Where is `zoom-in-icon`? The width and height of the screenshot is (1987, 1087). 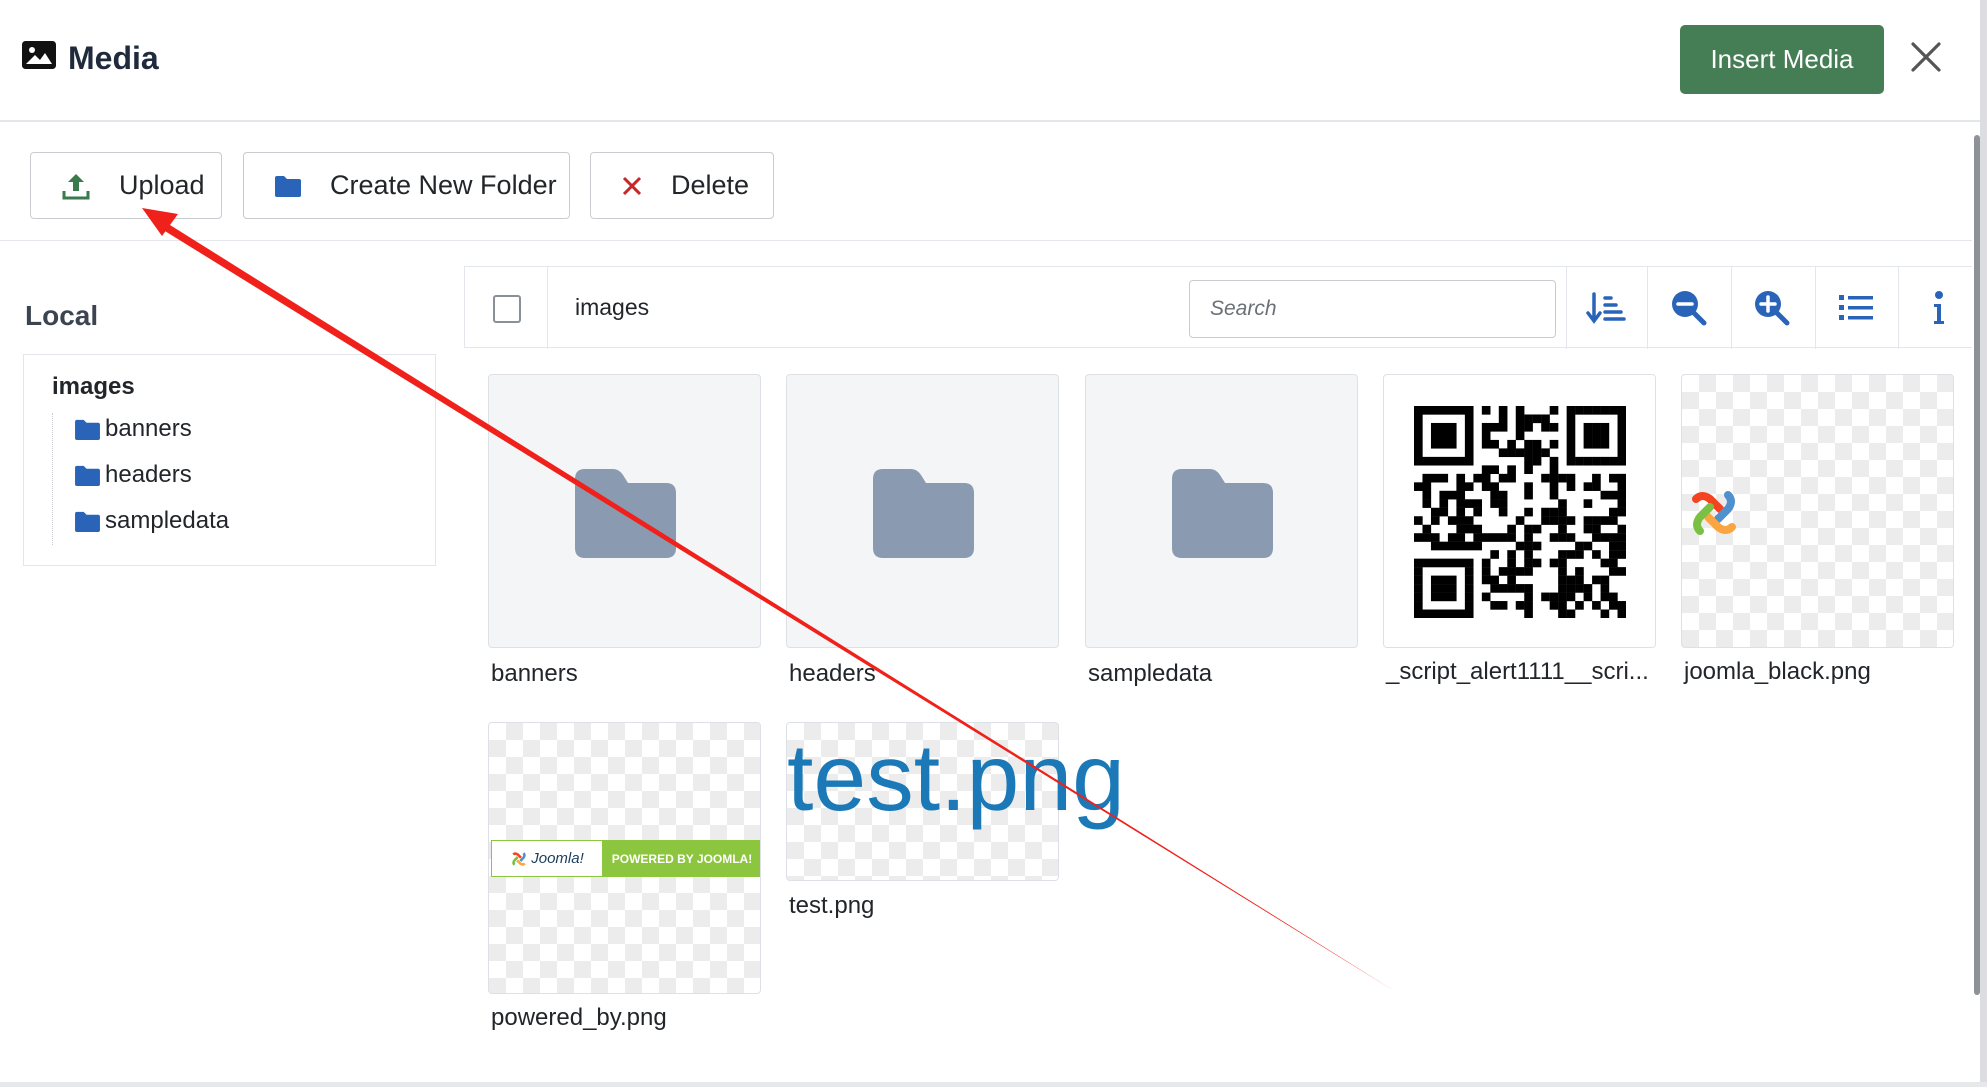
zoom-in-icon is located at coordinates (1772, 308).